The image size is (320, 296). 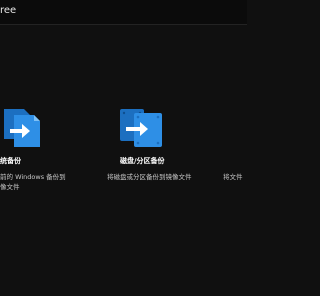 I want to click on disk-partition-backup-desc-line1: 将磁盘或分区备份到镜像文件, so click(x=149, y=177).